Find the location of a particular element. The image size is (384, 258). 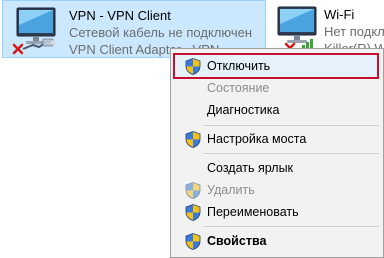

menu-item-label: Удалить is located at coordinates (231, 190).